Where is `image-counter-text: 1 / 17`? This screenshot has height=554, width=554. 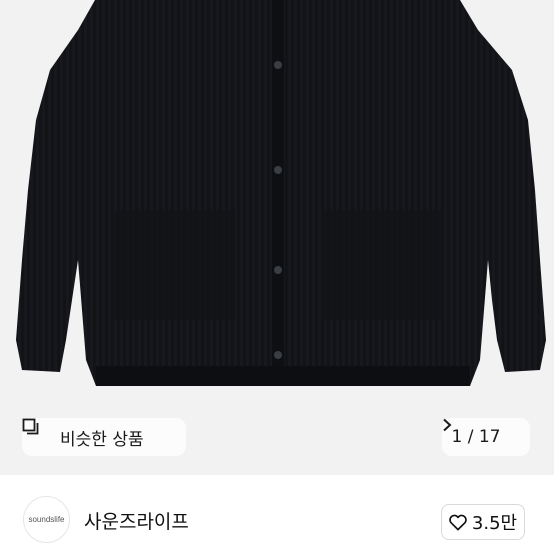 image-counter-text: 1 / 17 is located at coordinates (476, 437).